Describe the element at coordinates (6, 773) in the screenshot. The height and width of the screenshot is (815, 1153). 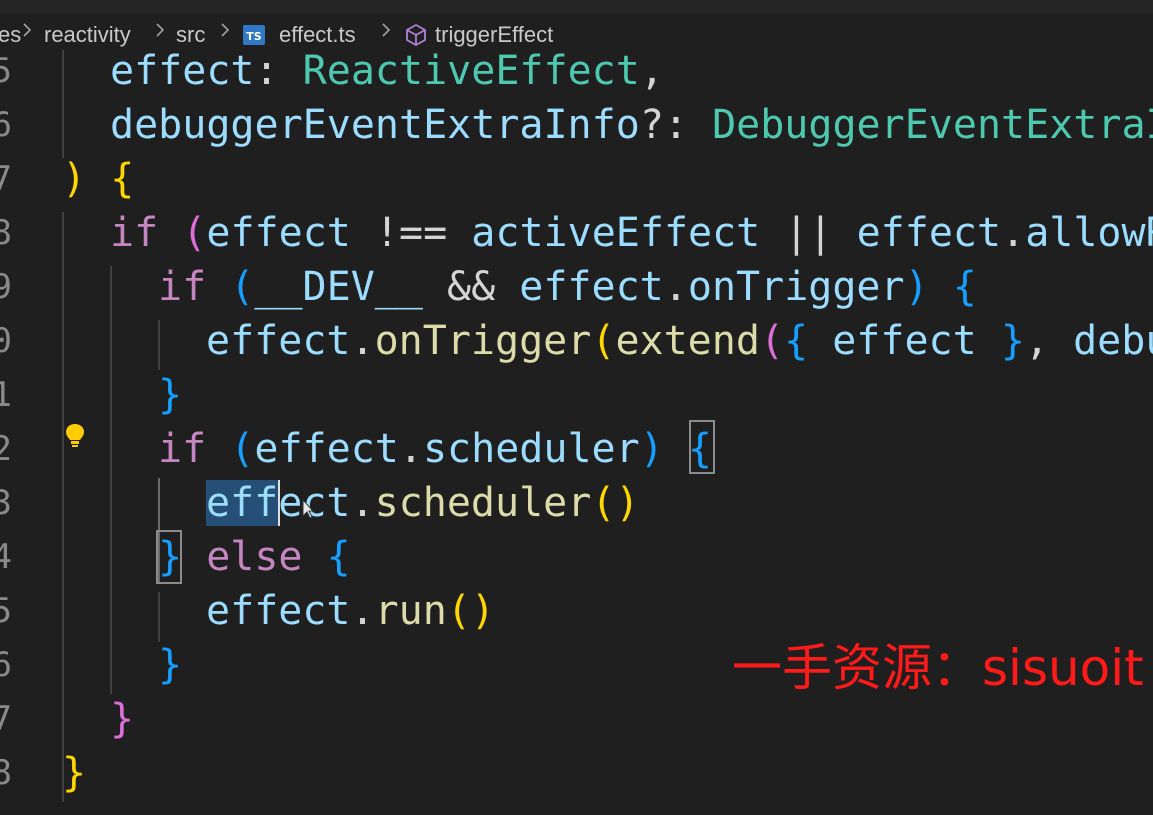
I see `line-number: 8` at that location.